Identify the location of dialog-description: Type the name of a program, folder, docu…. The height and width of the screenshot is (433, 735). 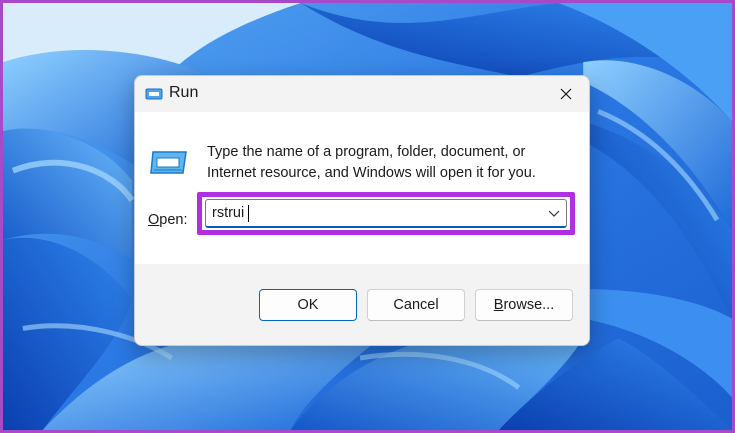
(392, 163).